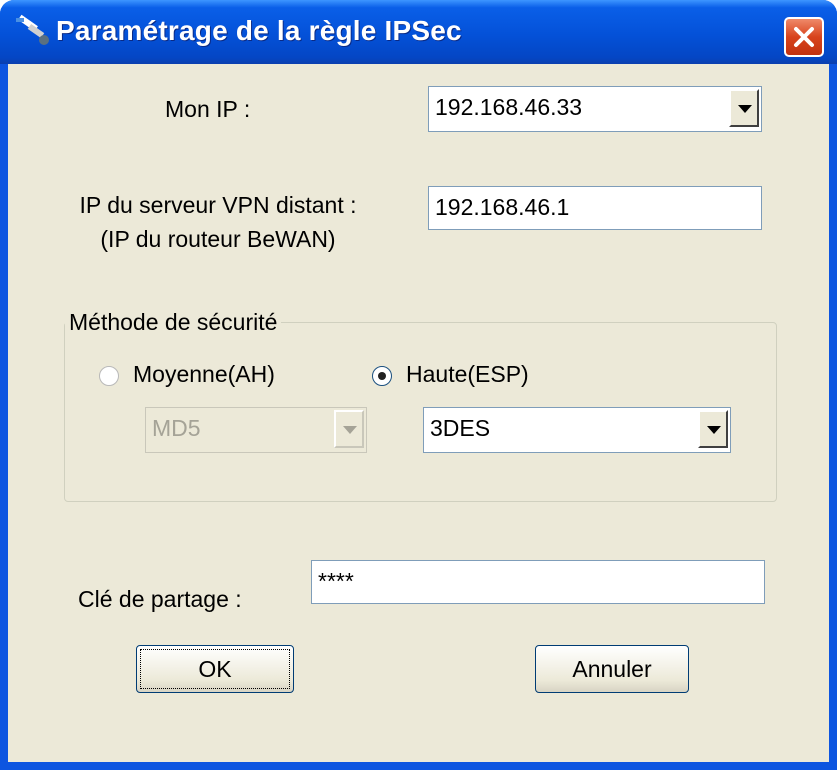 Image resolution: width=837 pixels, height=770 pixels. Describe the element at coordinates (595, 109) in the screenshot. I see `my-ip-combo: 192.168.46.33` at that location.